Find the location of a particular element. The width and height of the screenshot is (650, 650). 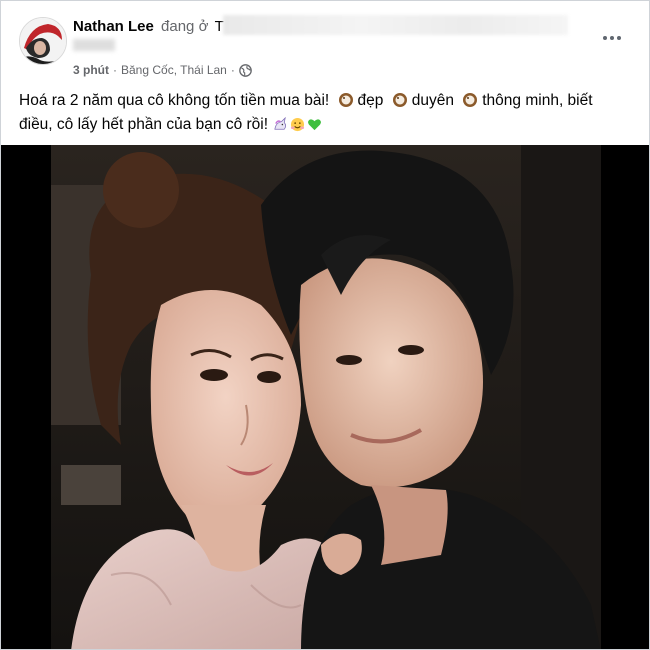

author-avatar is located at coordinates (43, 41).